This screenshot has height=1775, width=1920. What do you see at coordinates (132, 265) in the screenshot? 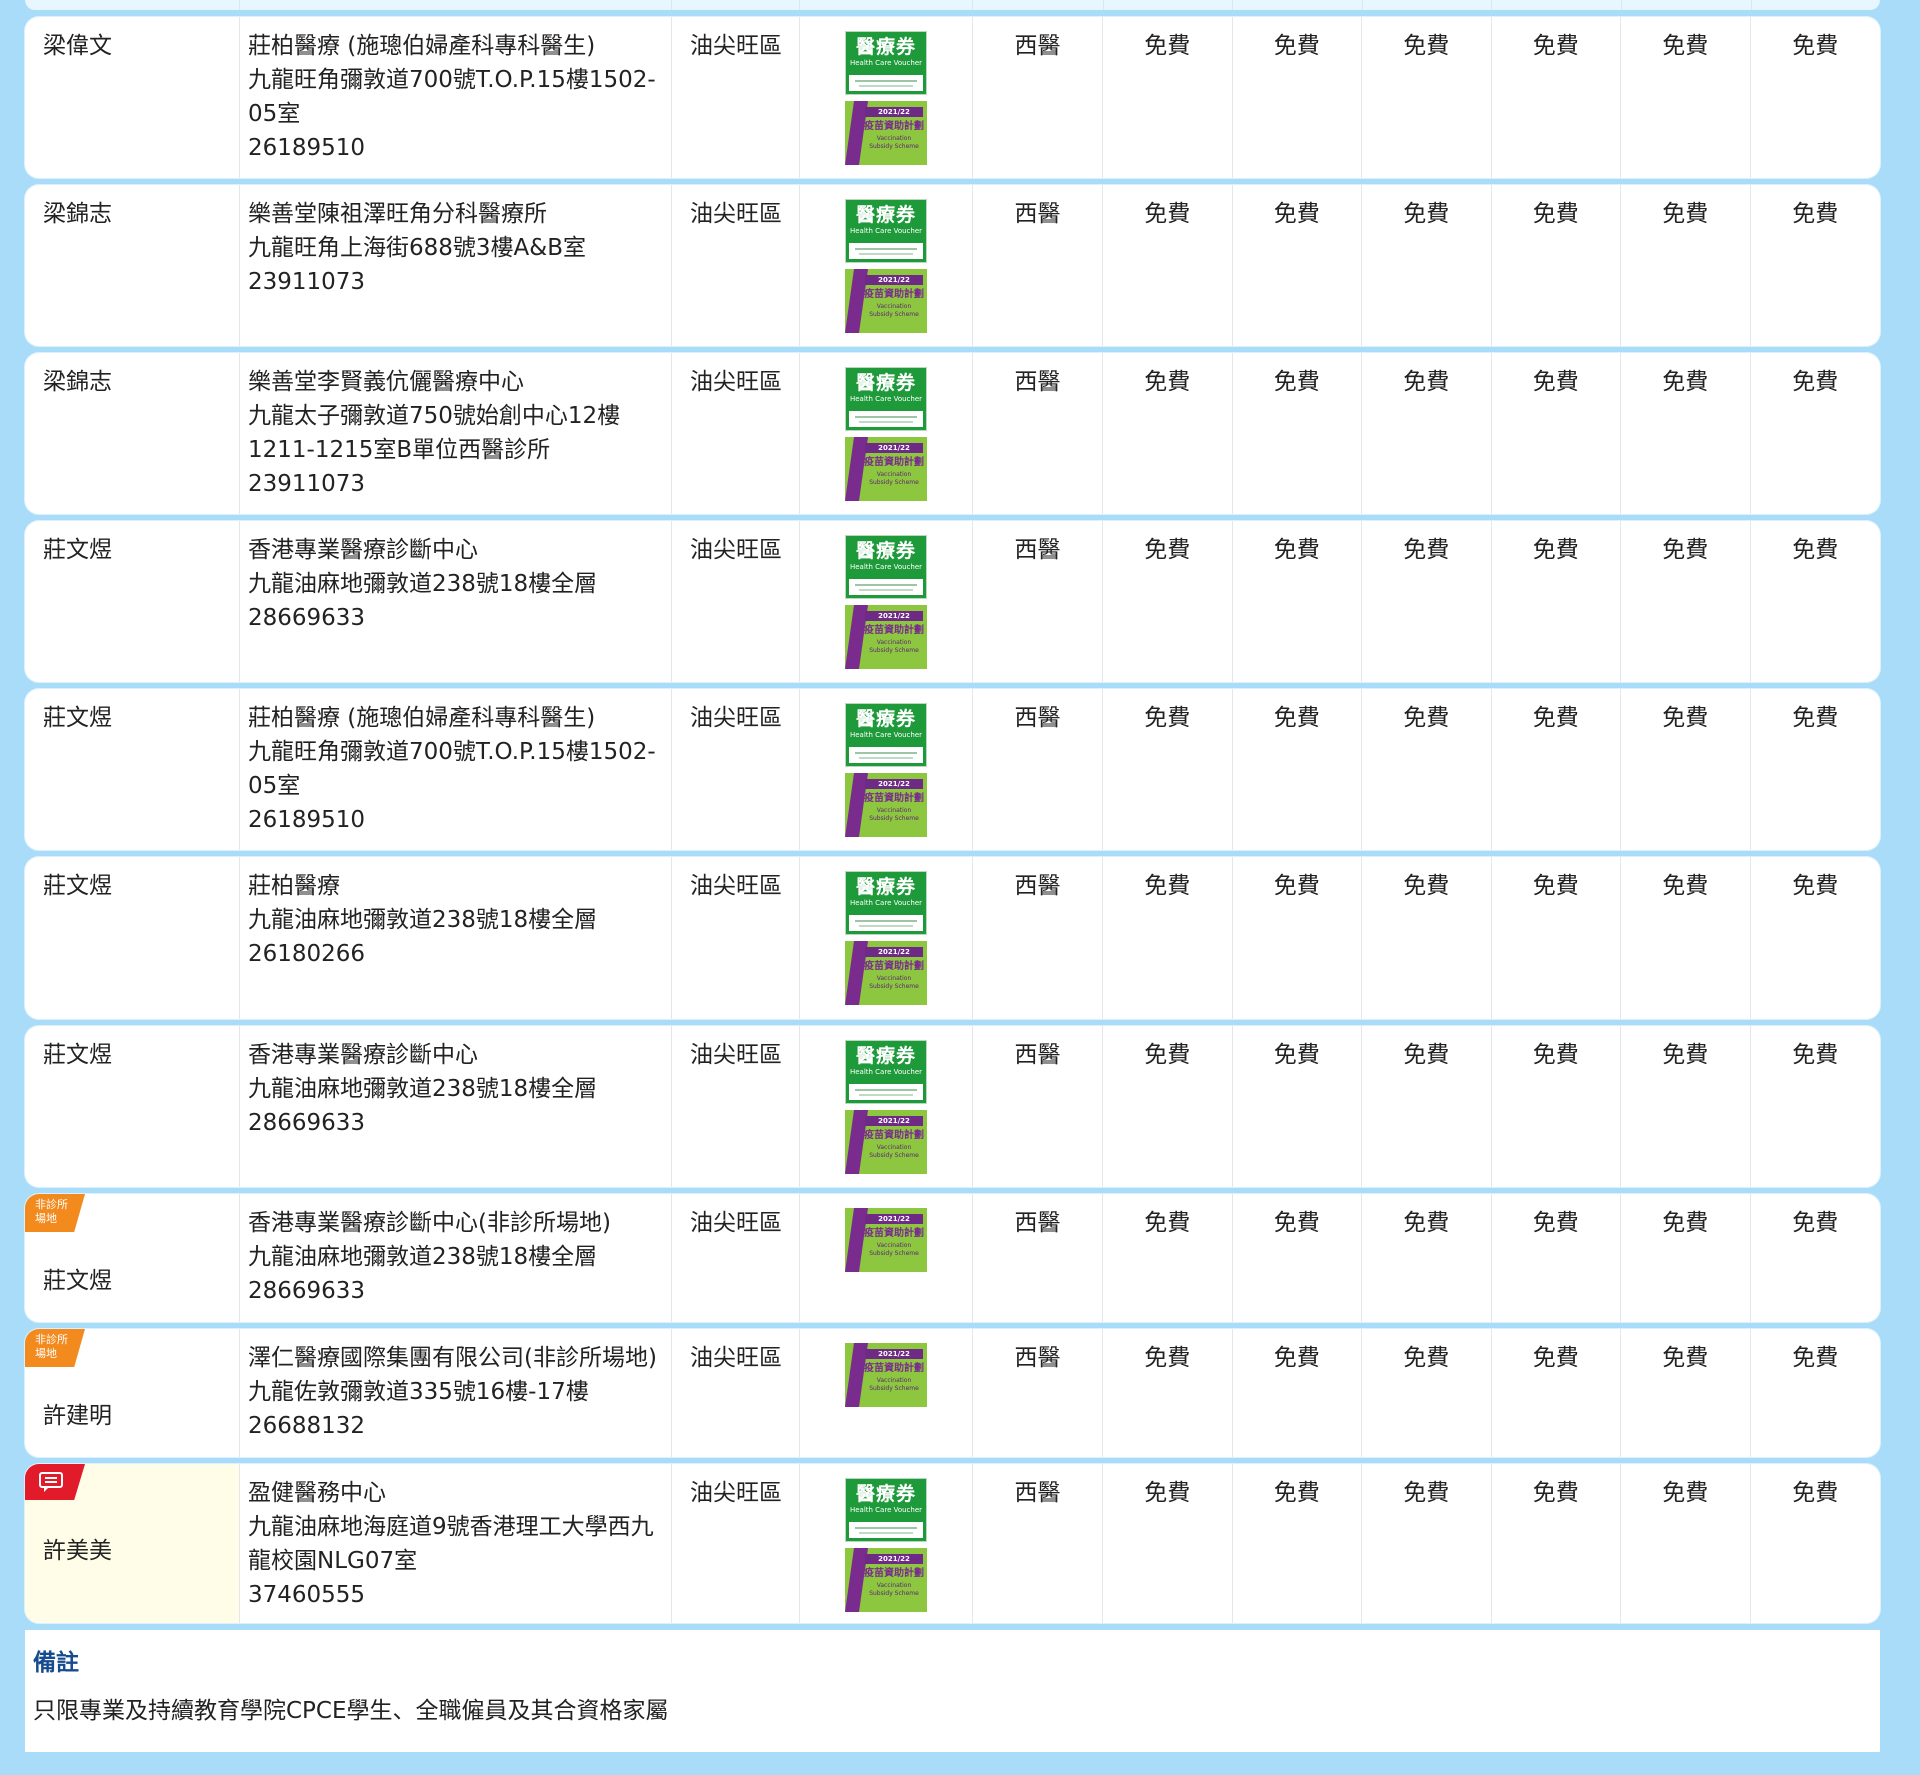
I see `doctor-cell: 梁錦志` at bounding box center [132, 265].